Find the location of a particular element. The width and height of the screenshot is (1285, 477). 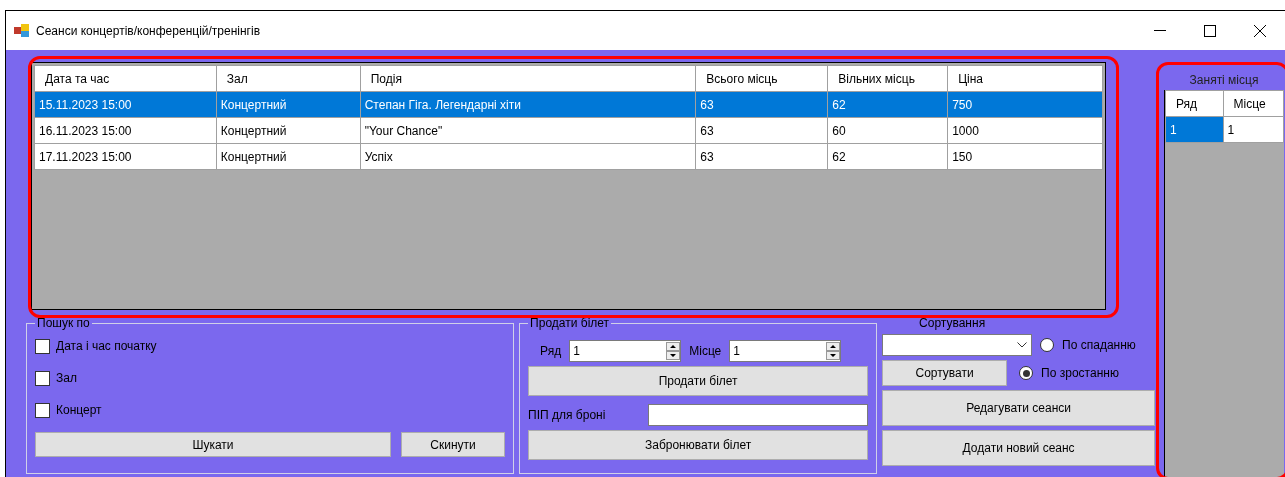

table-cell: "Your Chance" is located at coordinates (528, 130).